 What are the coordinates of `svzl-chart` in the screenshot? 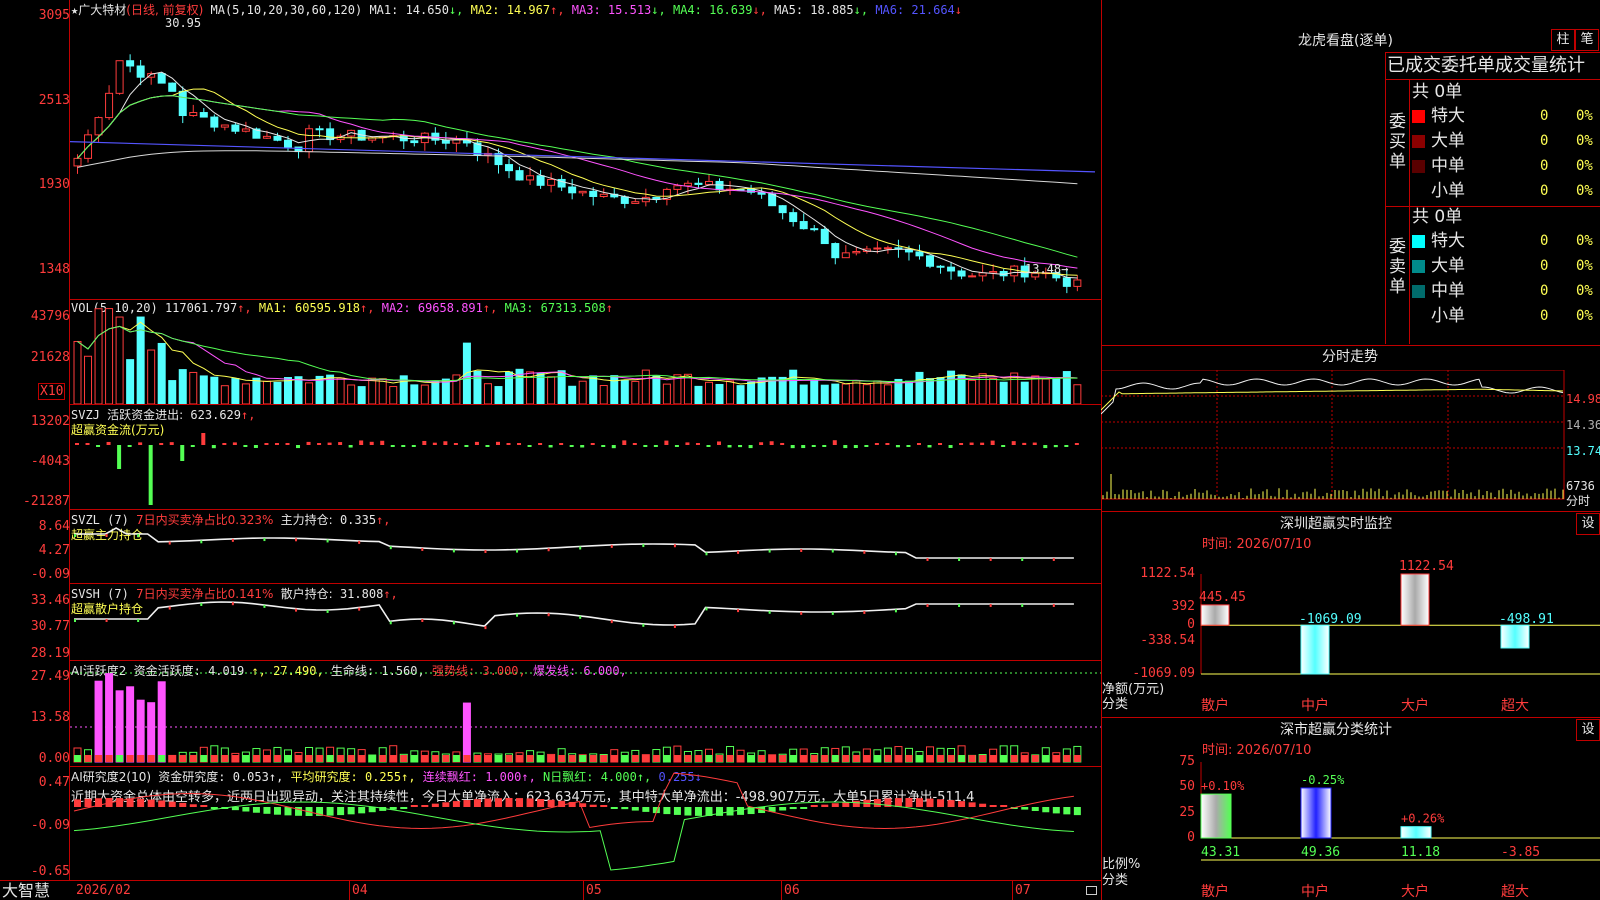 It's located at (585, 546).